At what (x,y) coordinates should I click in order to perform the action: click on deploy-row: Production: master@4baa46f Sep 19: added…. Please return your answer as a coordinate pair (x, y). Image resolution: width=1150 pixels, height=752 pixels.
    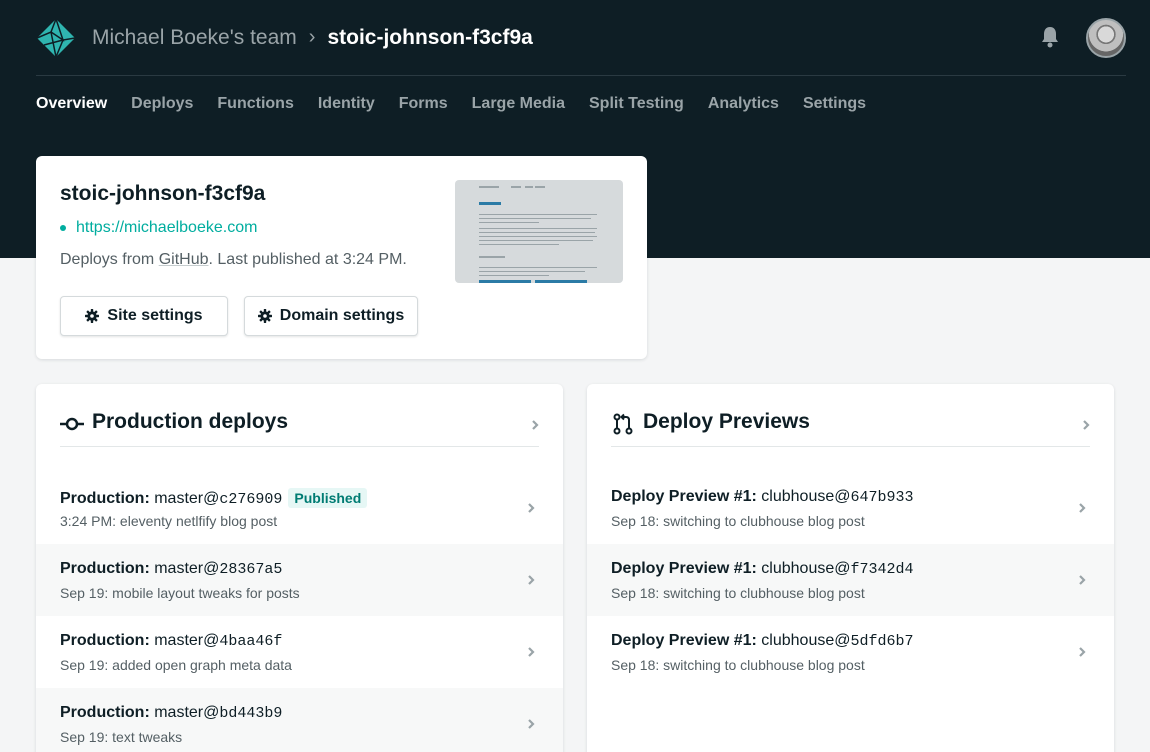
    Looking at the image, I should click on (299, 652).